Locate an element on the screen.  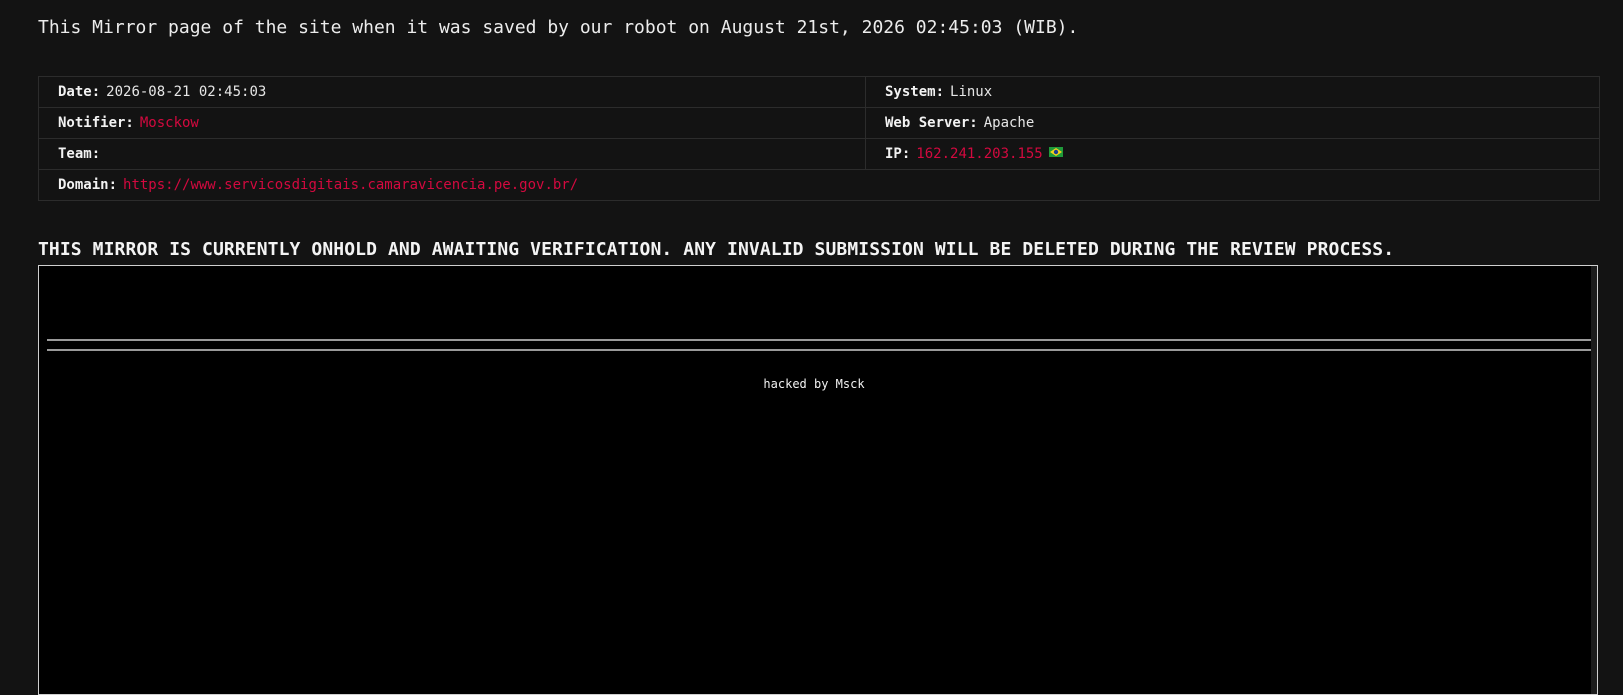
date-label: Date: is located at coordinates (79, 92).